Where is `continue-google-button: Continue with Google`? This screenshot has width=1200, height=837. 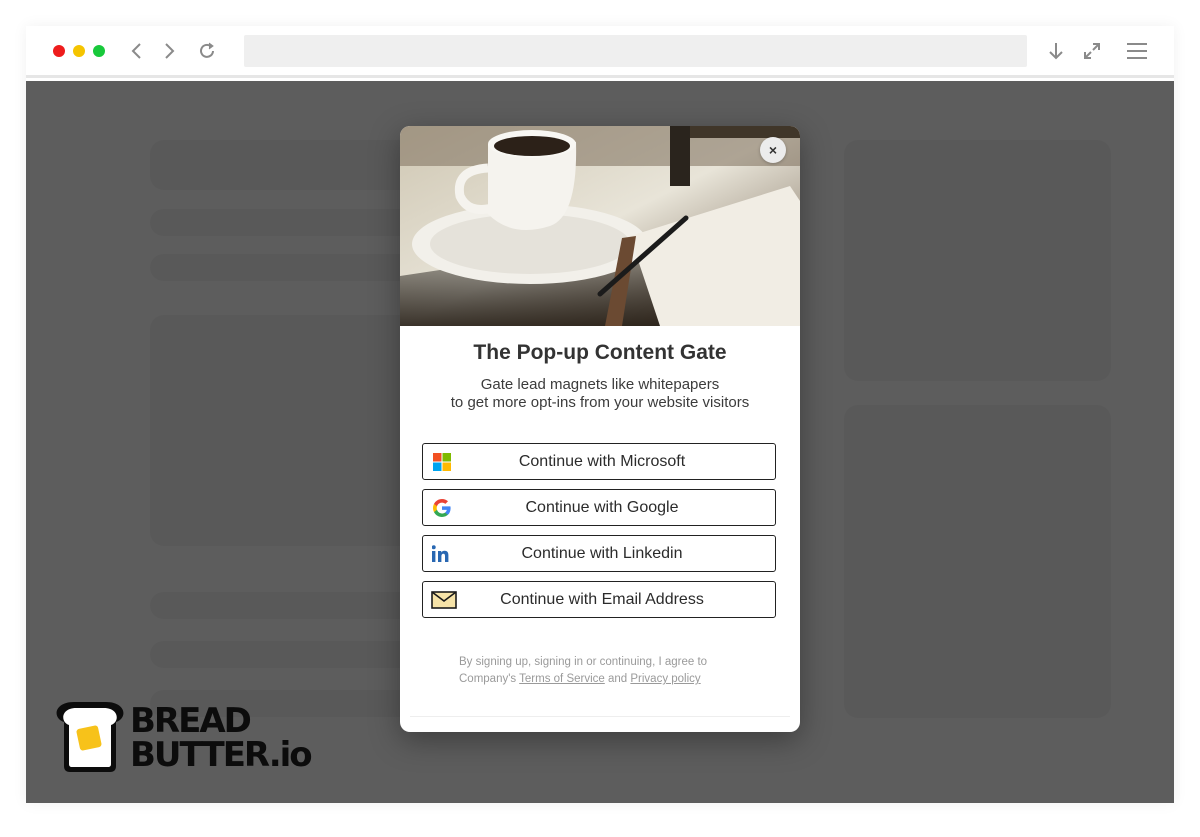 continue-google-button: Continue with Google is located at coordinates (599, 507).